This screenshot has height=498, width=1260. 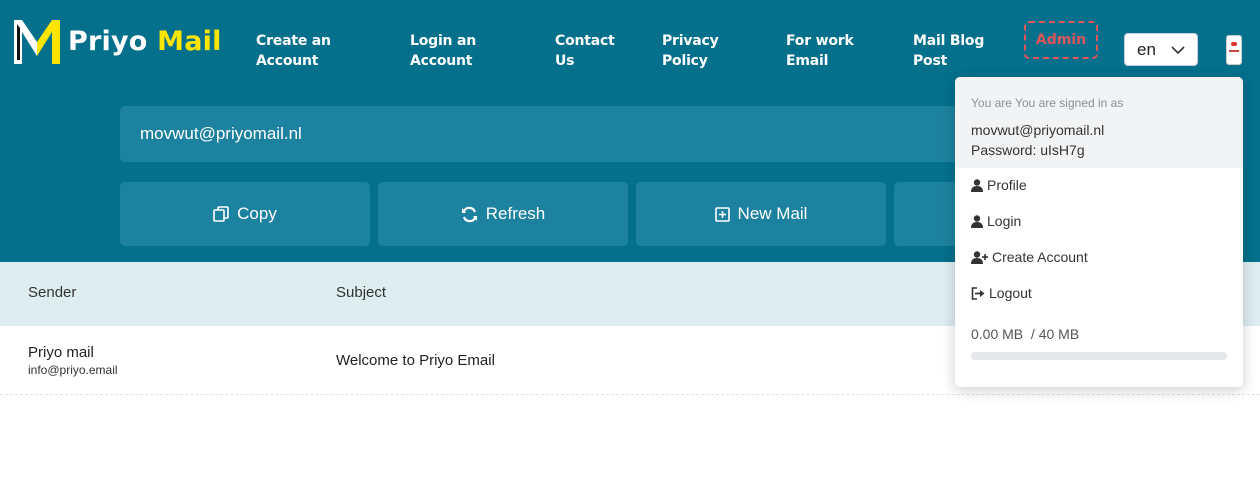 What do you see at coordinates (685, 61) in the screenshot?
I see `nav-label-line2: Policy` at bounding box center [685, 61].